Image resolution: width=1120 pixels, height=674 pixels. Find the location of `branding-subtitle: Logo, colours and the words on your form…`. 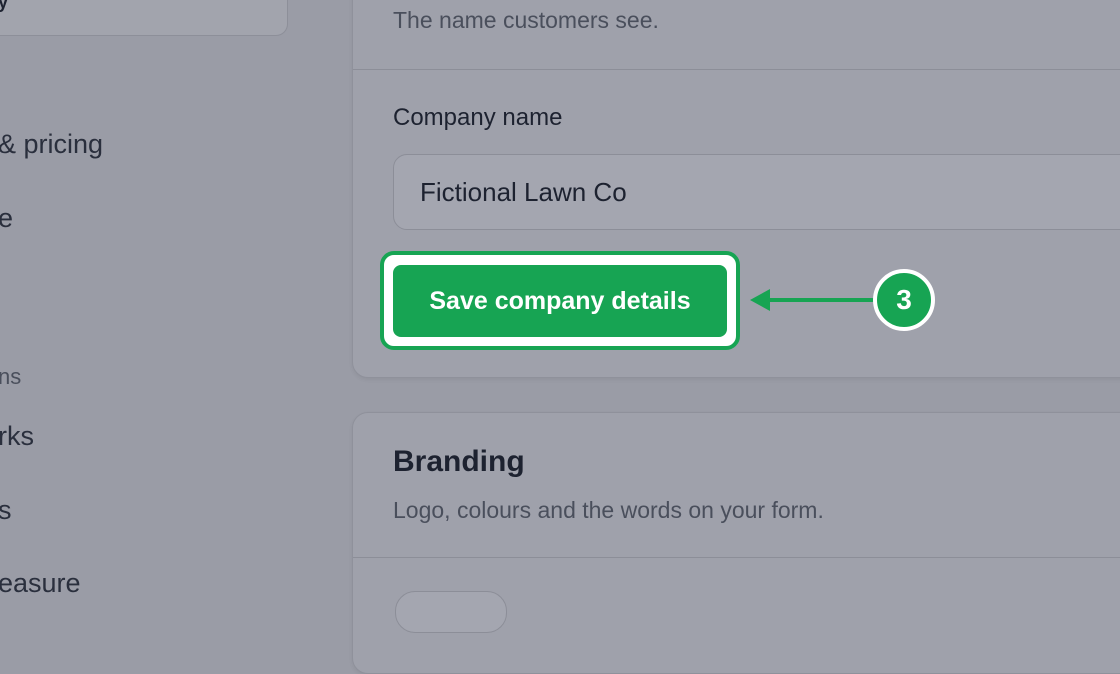

branding-subtitle: Logo, colours and the words on your form… is located at coordinates (608, 510).